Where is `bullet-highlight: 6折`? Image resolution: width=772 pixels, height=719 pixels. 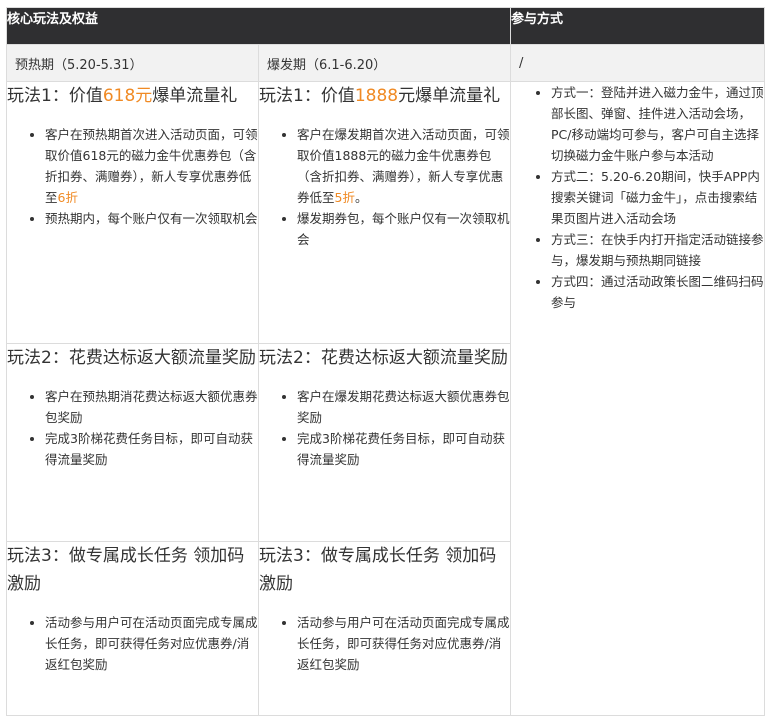 bullet-highlight: 6折 is located at coordinates (67, 197).